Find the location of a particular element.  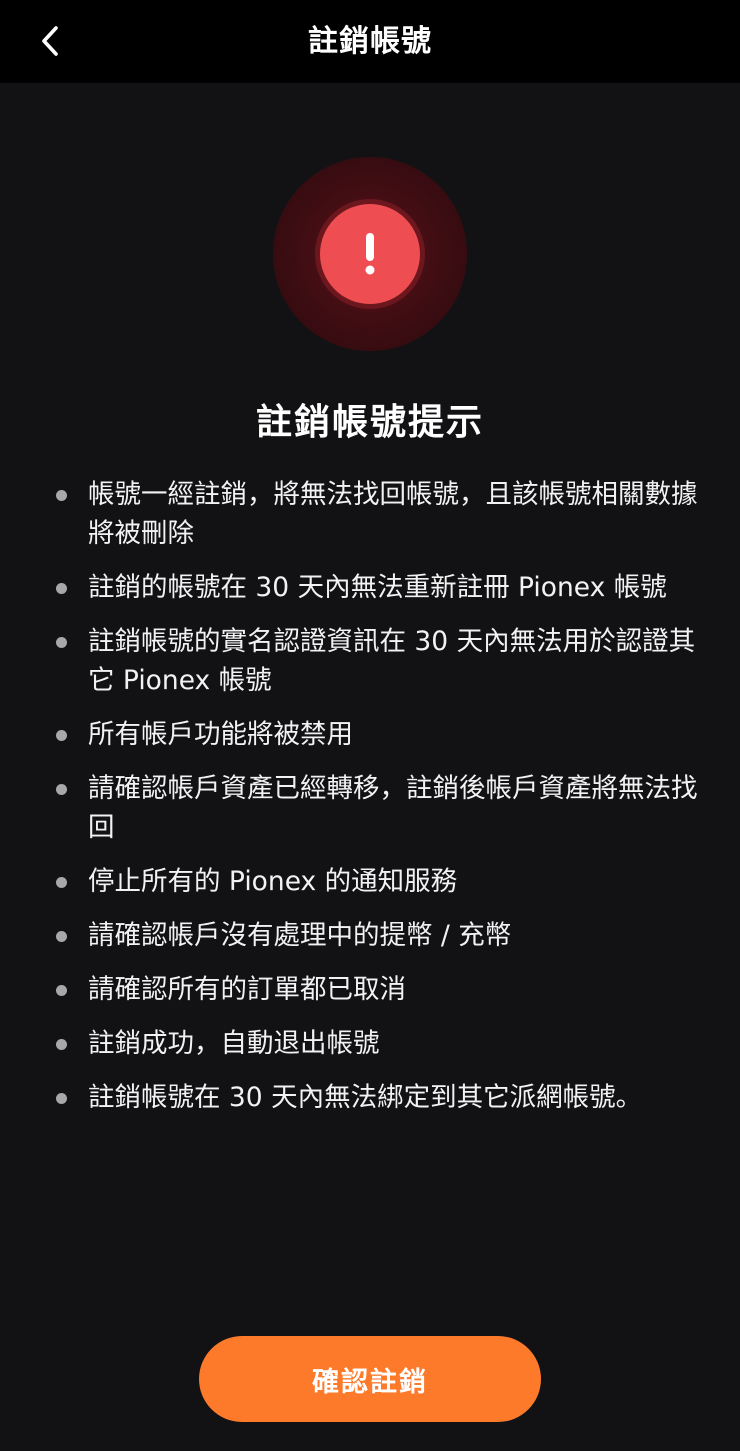

alert-icon-container is located at coordinates (370, 254).